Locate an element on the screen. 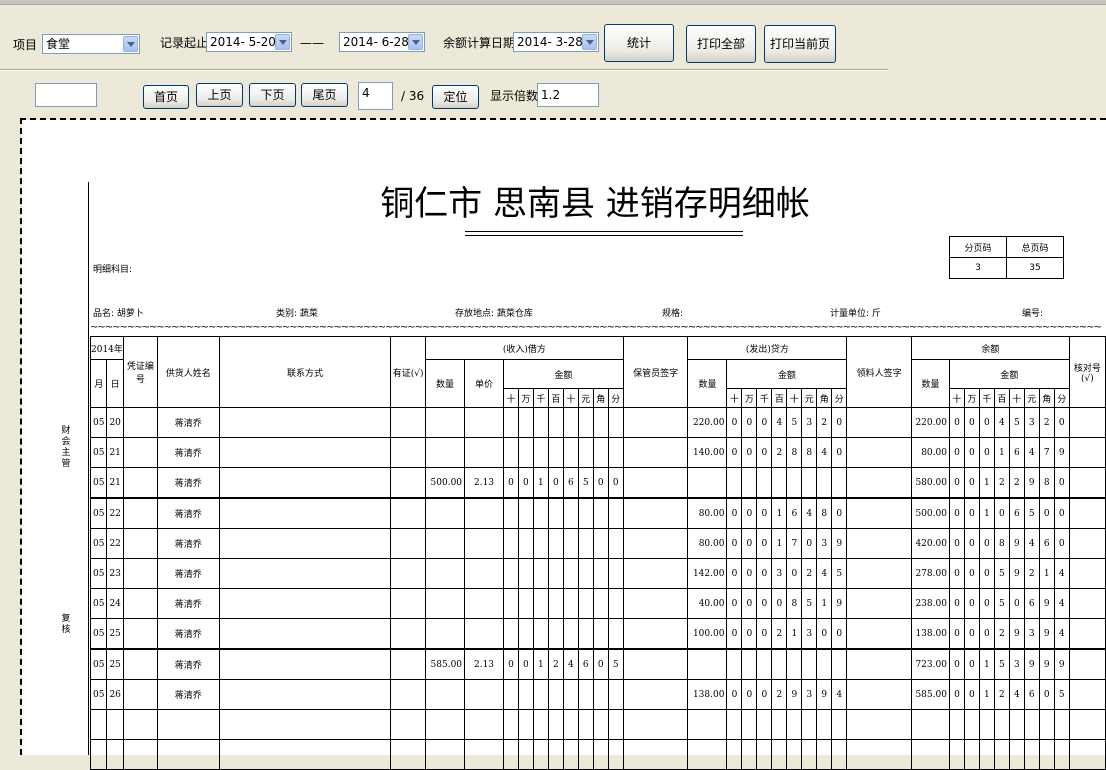 This screenshot has height=770, width=1106. day-cell is located at coordinates (115, 724).